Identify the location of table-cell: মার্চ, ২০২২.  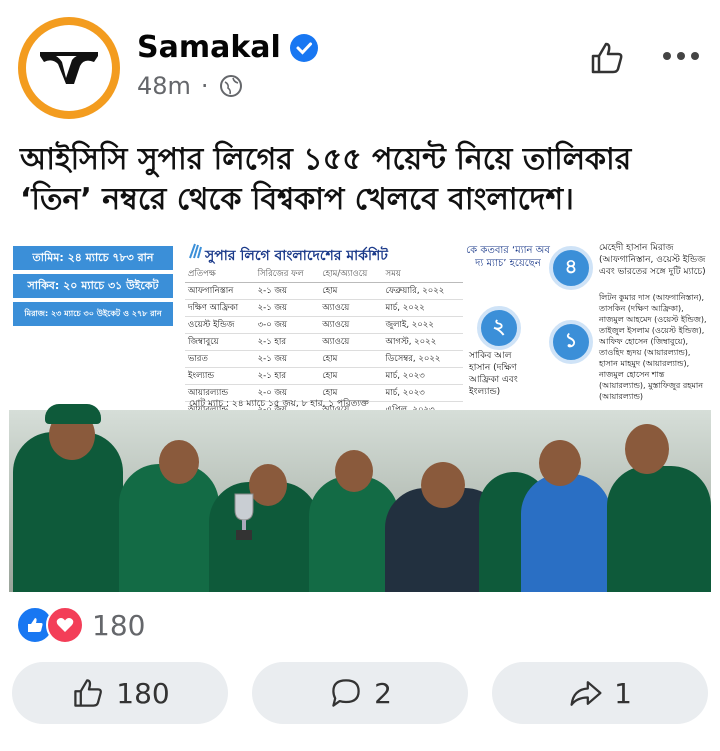
(422, 308).